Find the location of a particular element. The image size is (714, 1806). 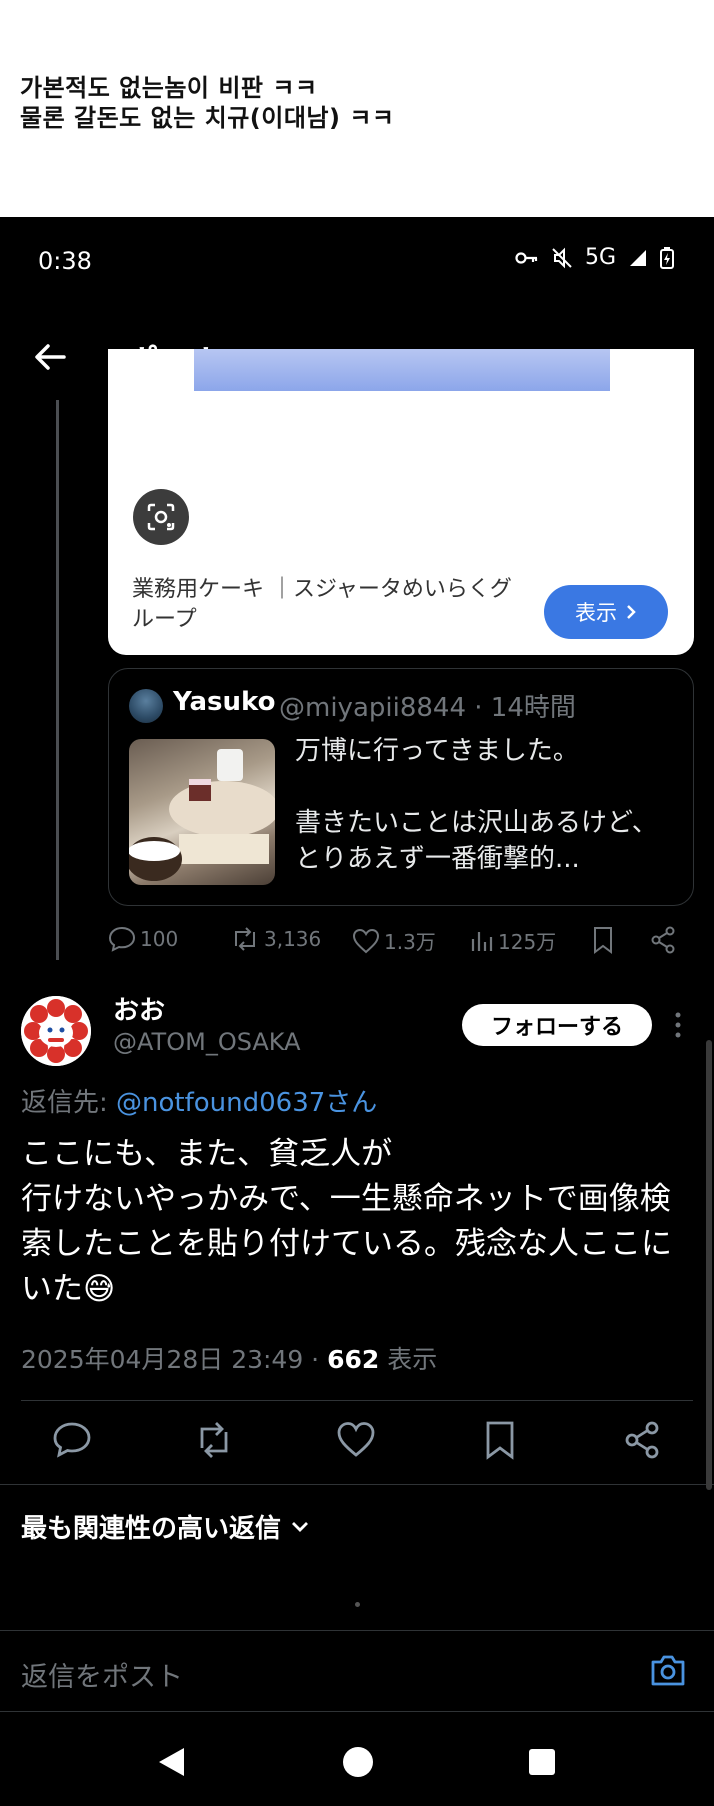

mute-icon is located at coordinates (562, 257).